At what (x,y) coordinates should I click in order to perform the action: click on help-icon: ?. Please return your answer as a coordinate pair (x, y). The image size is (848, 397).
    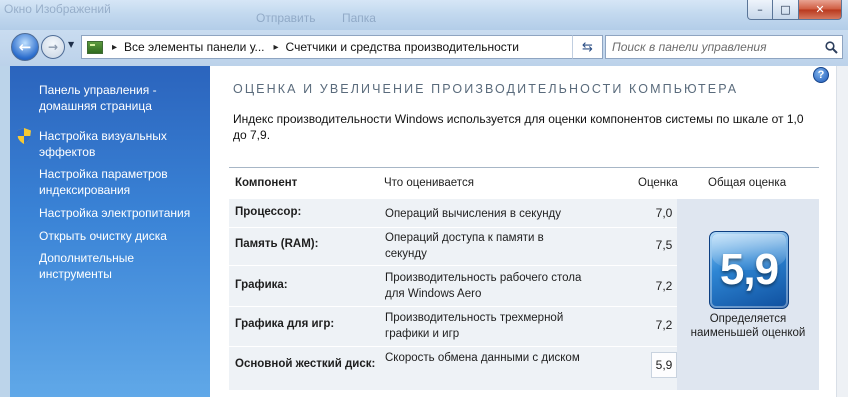
    Looking at the image, I should click on (821, 75).